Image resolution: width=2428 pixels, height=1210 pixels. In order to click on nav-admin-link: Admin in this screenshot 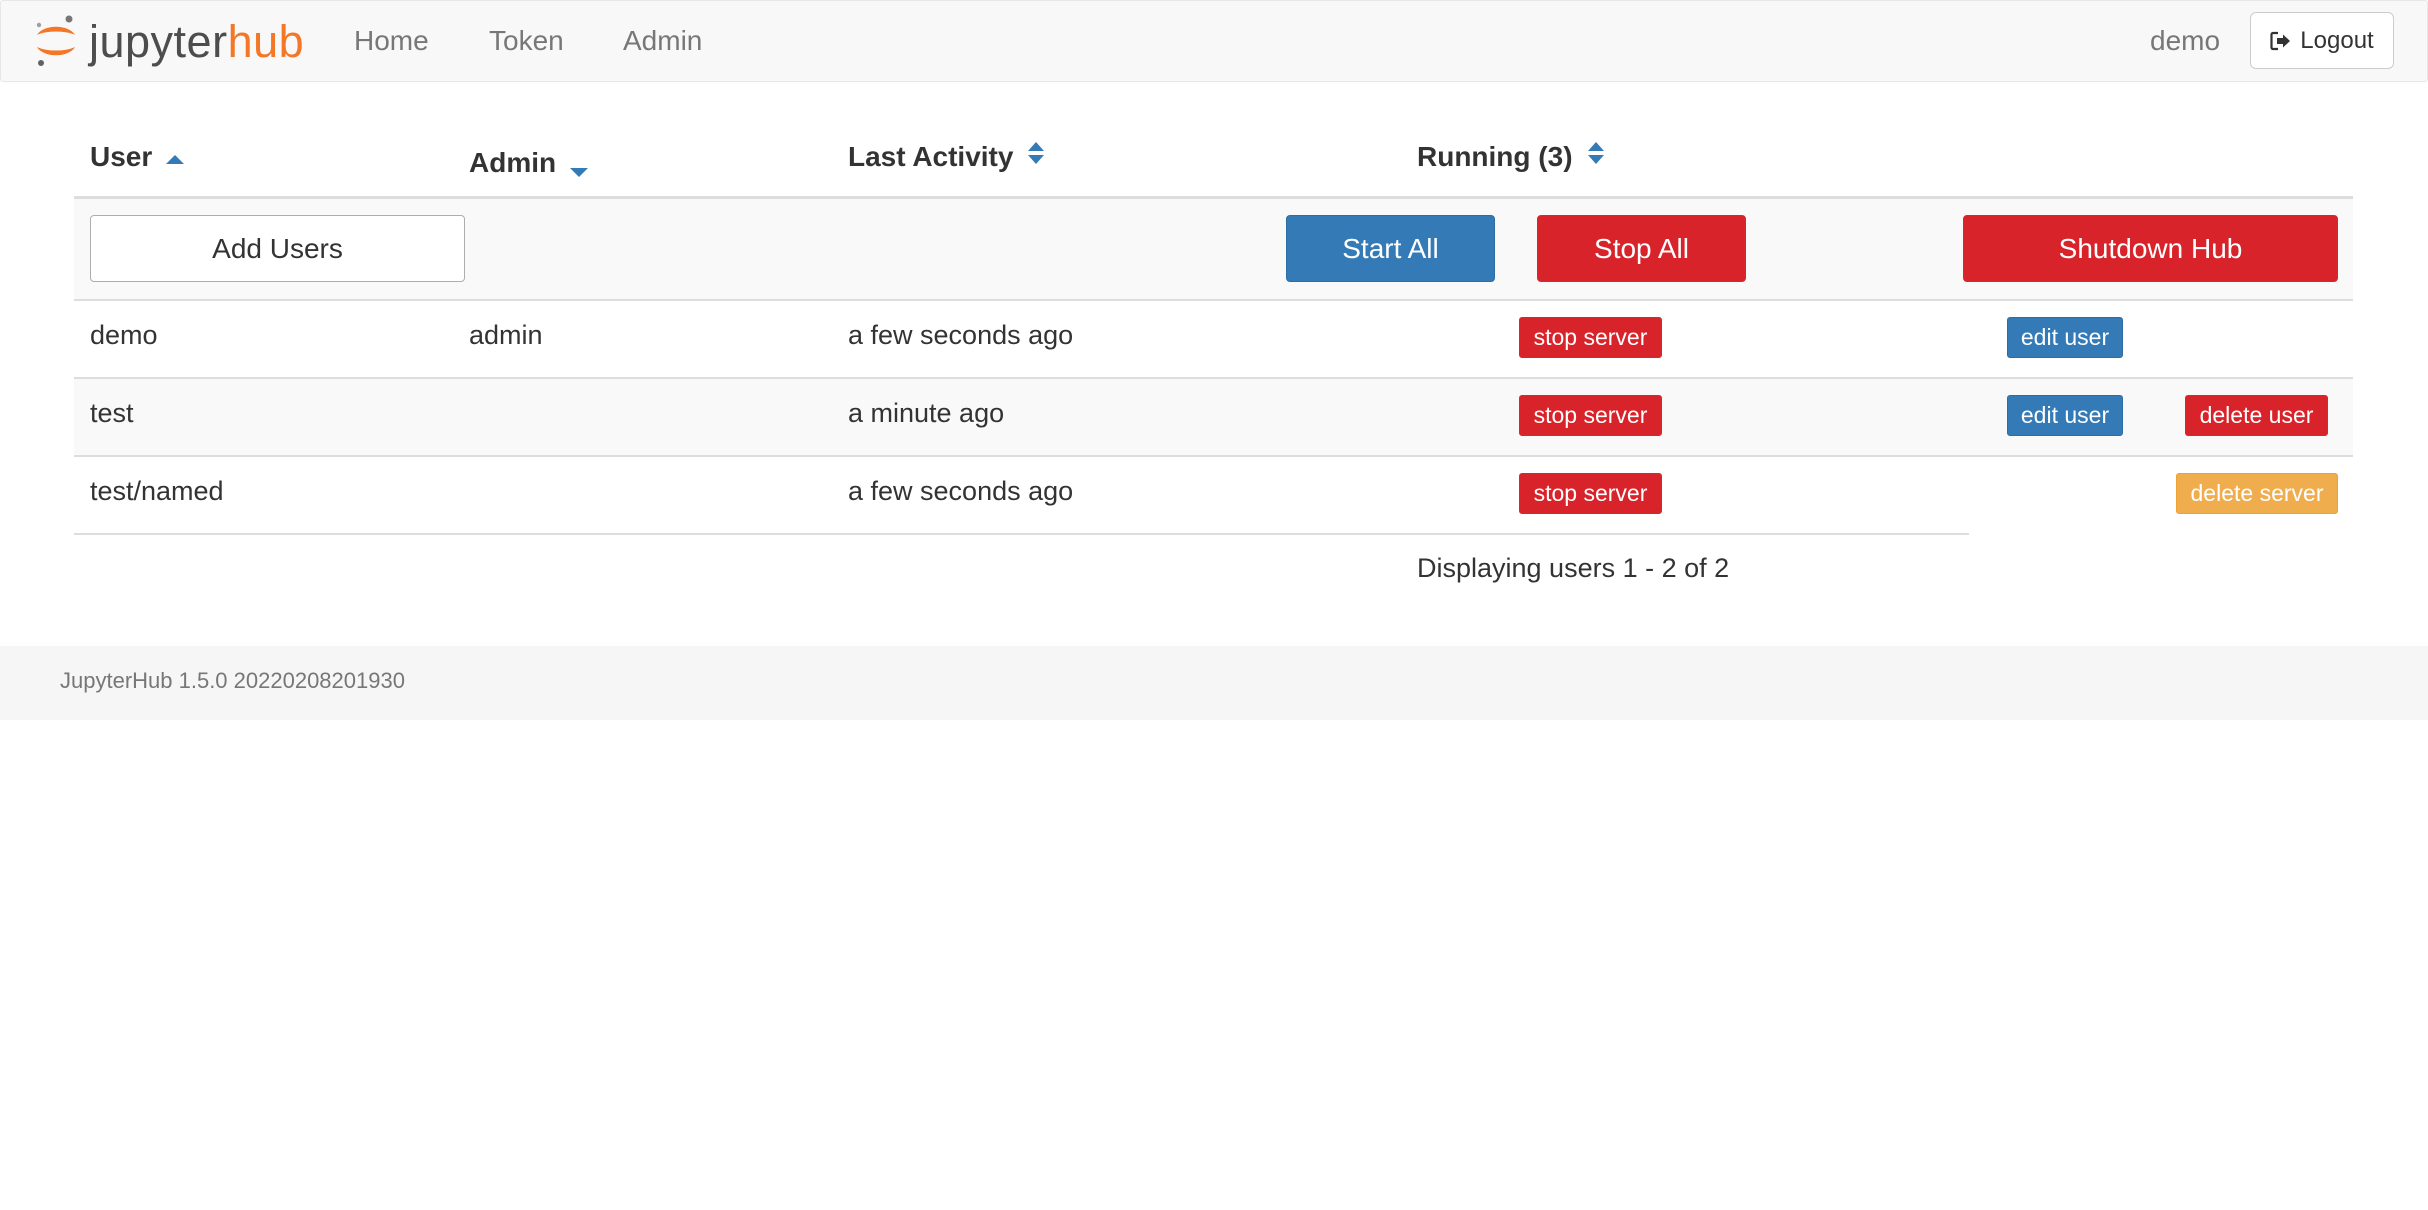, I will do `click(662, 41)`.